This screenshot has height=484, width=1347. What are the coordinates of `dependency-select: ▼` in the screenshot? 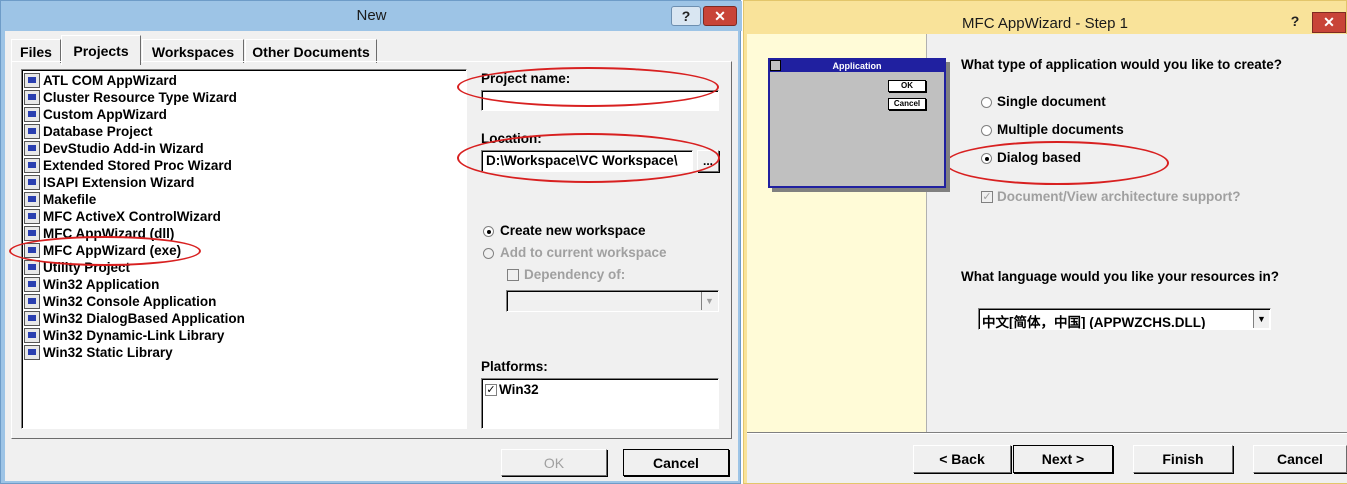 It's located at (612, 301).